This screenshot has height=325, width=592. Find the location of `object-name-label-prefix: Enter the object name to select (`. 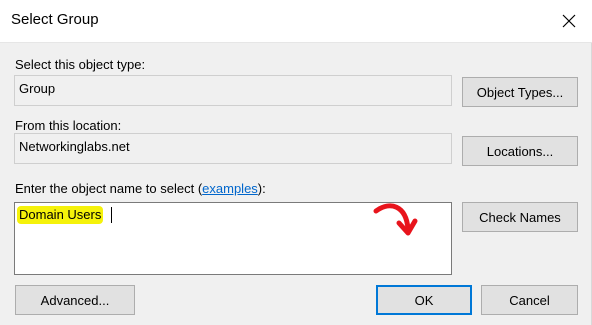

object-name-label-prefix: Enter the object name to select ( is located at coordinates (109, 188).